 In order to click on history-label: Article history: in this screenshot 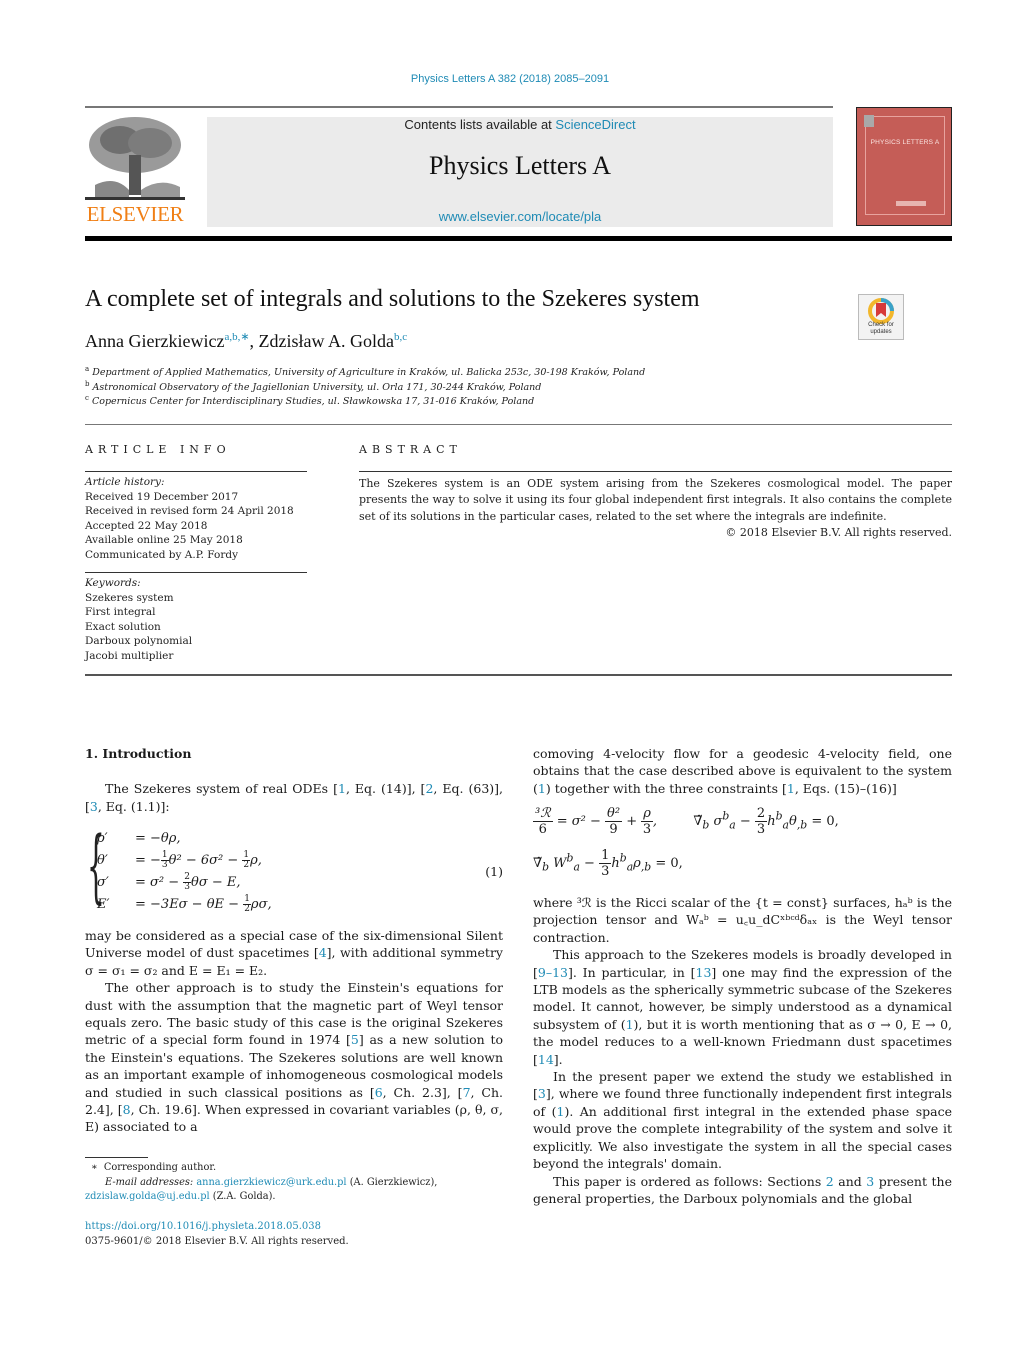, I will do `click(125, 482)`.